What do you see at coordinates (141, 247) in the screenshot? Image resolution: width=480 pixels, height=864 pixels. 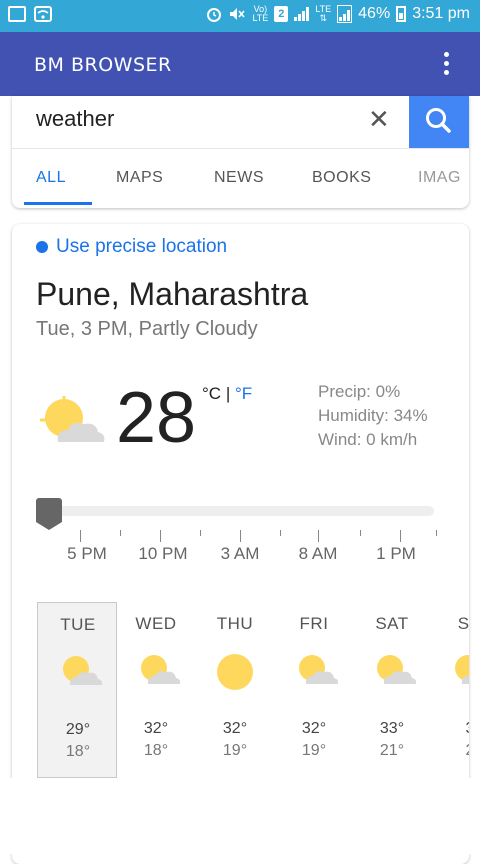 I see `use-precise-location-link: Use precise location` at bounding box center [141, 247].